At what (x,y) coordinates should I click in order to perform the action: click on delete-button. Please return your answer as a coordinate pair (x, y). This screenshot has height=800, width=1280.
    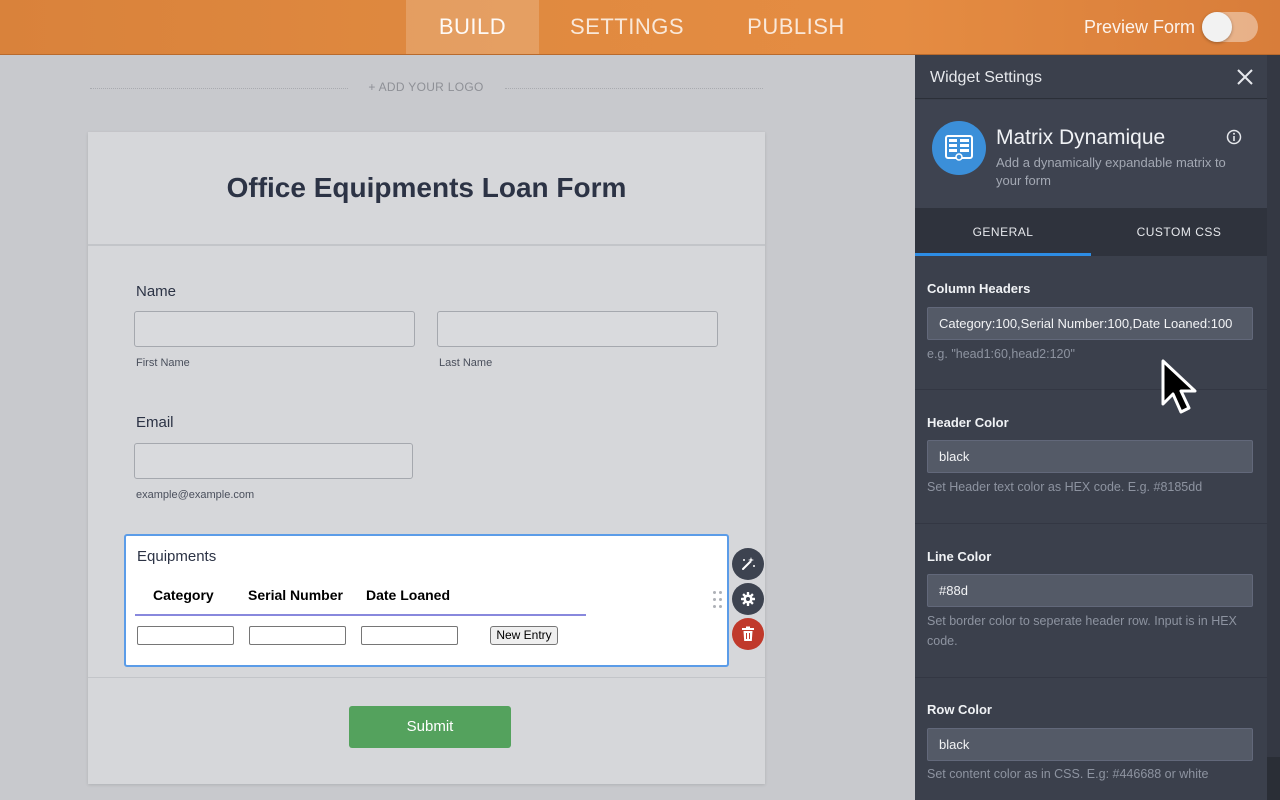
    Looking at the image, I should click on (748, 634).